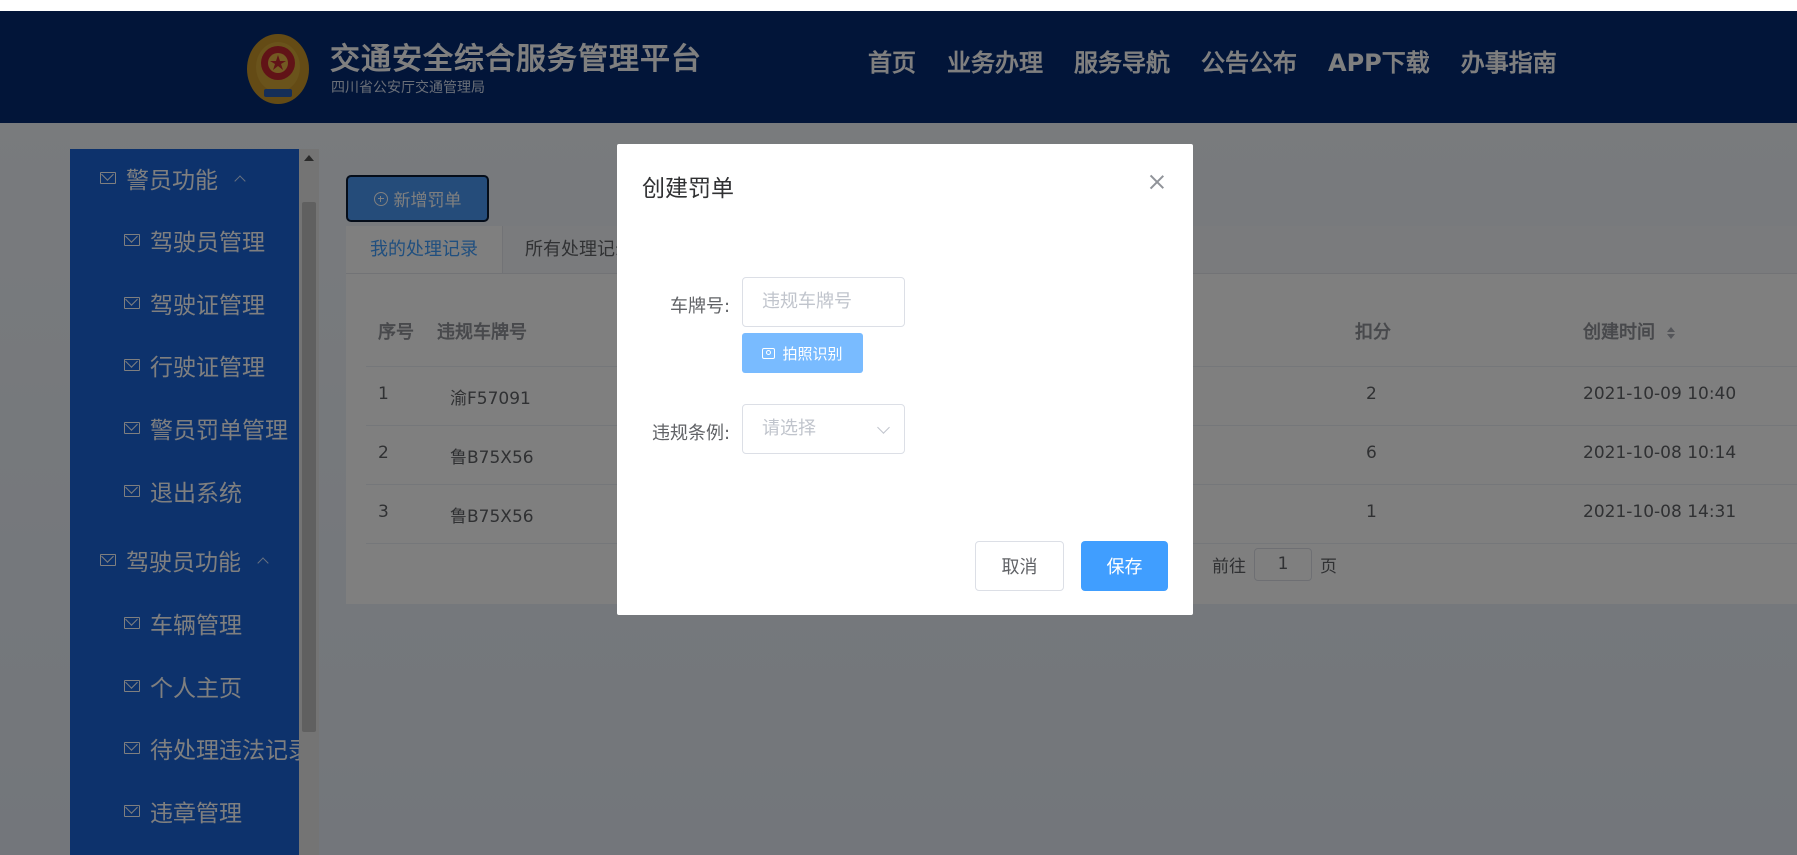 Image resolution: width=1797 pixels, height=855 pixels. What do you see at coordinates (691, 433) in the screenshot?
I see `rule-label: 违规条例:` at bounding box center [691, 433].